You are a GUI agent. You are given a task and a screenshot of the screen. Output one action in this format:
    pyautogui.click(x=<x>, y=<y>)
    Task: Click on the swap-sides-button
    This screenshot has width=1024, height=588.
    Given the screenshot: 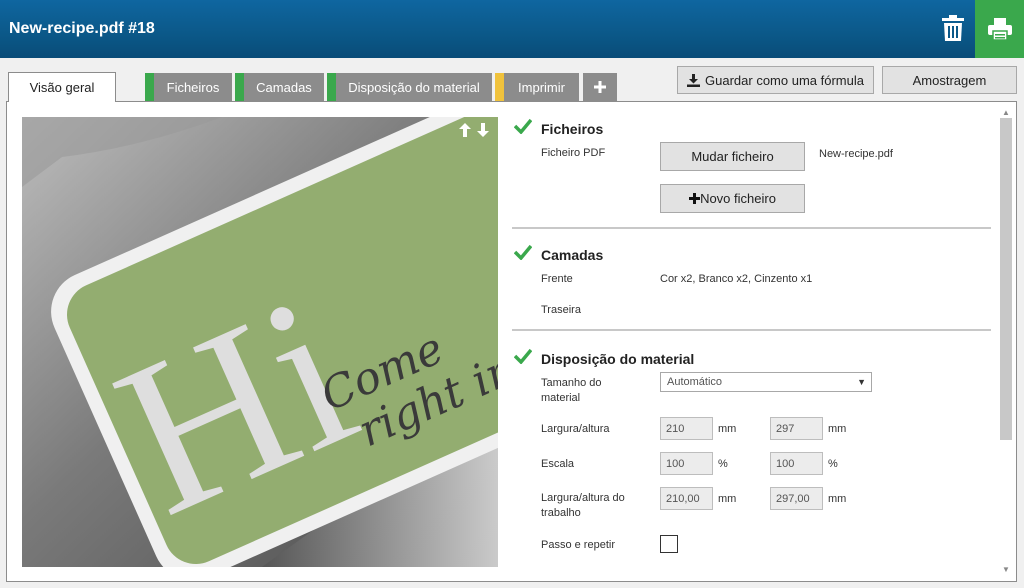 What is the action you would take?
    pyautogui.click(x=475, y=132)
    